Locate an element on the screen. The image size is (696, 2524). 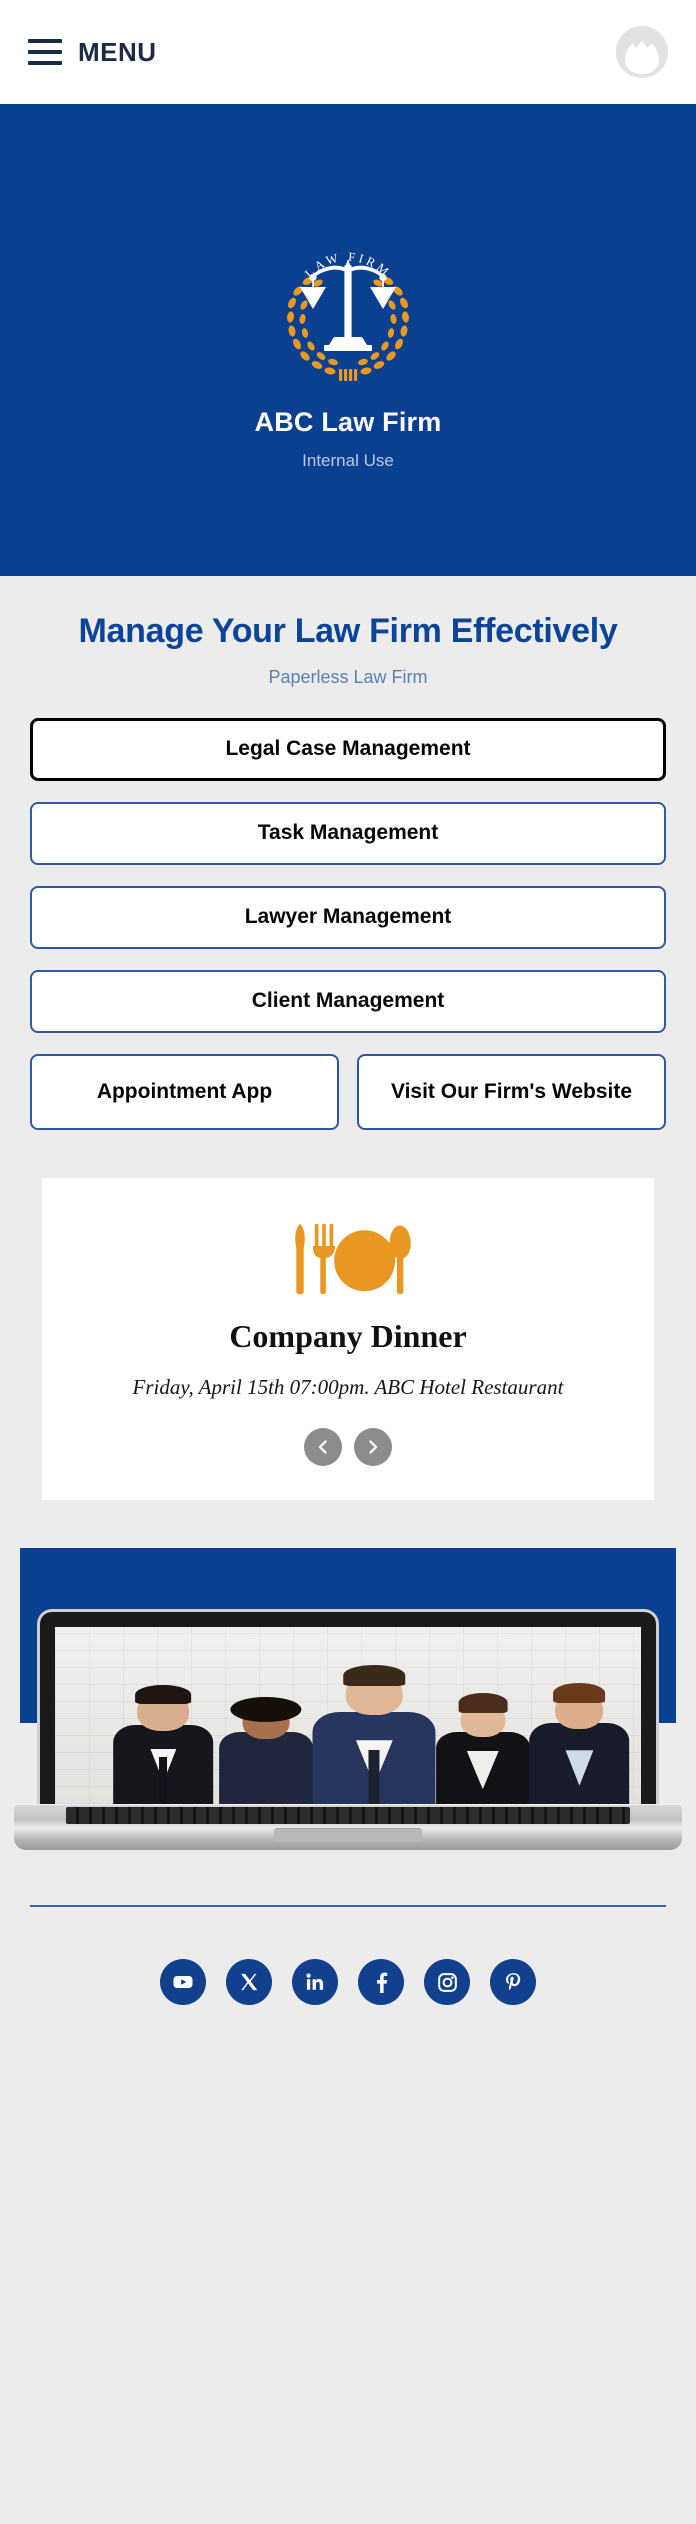
laptop-trackpad is located at coordinates (348, 1835).